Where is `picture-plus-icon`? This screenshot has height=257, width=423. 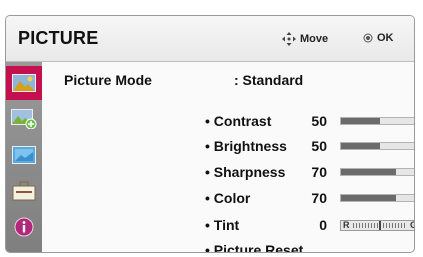 picture-plus-icon is located at coordinates (24, 119).